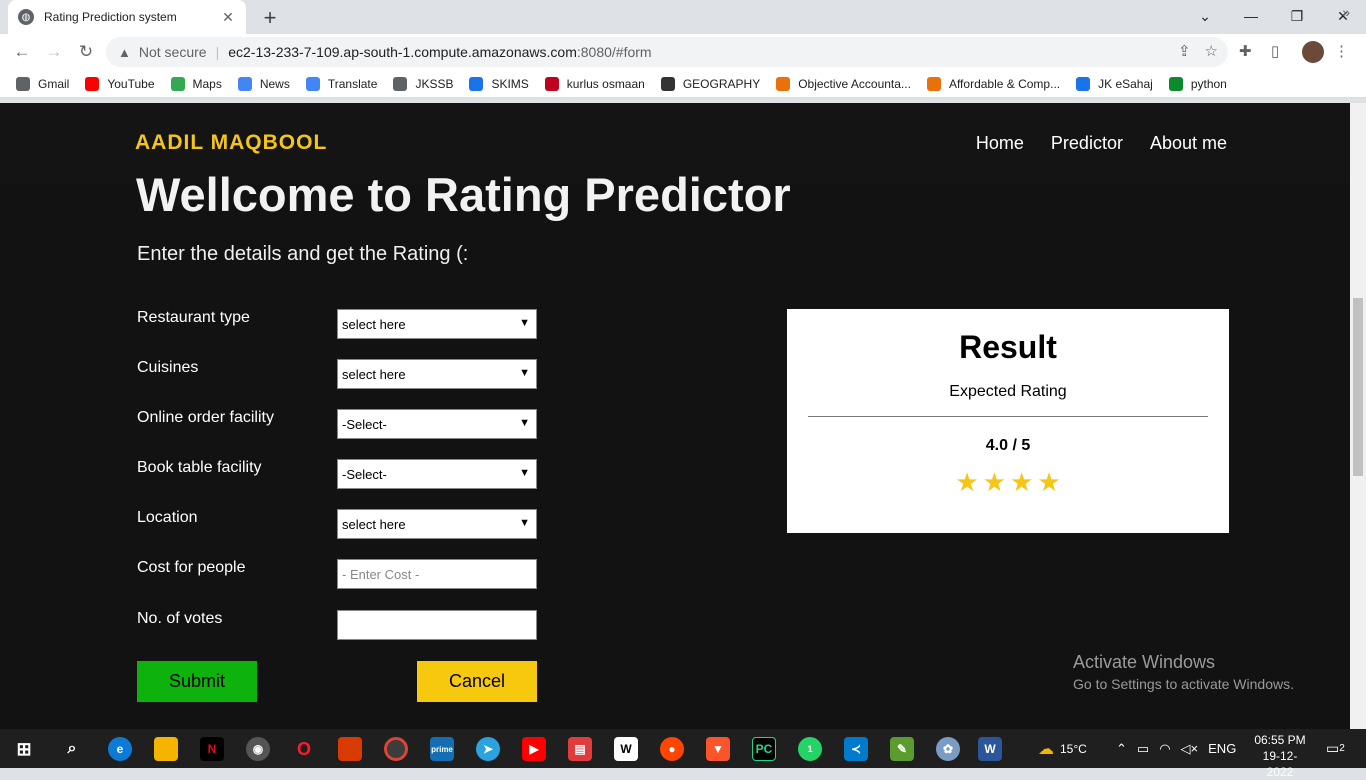 This screenshot has width=1366, height=780. Describe the element at coordinates (374, 524) in the screenshot. I see `location-value: select here` at that location.